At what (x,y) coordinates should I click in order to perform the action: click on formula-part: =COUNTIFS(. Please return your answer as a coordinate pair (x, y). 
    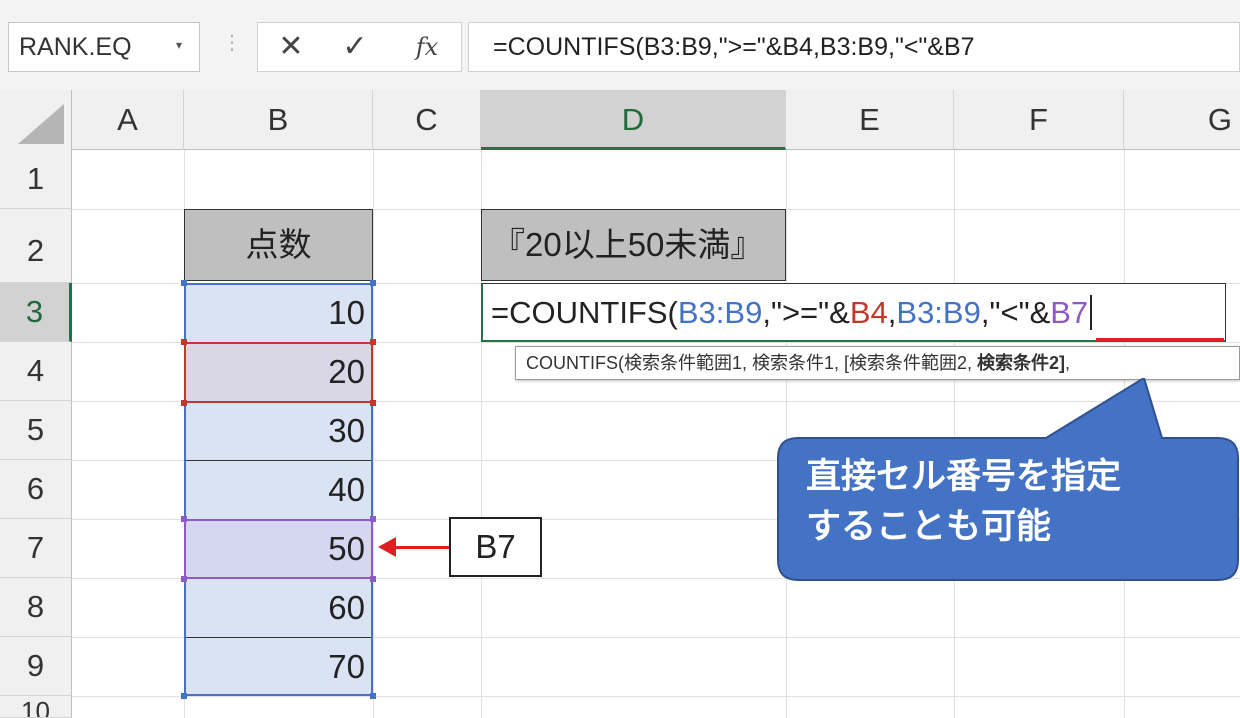
    Looking at the image, I should click on (584, 312).